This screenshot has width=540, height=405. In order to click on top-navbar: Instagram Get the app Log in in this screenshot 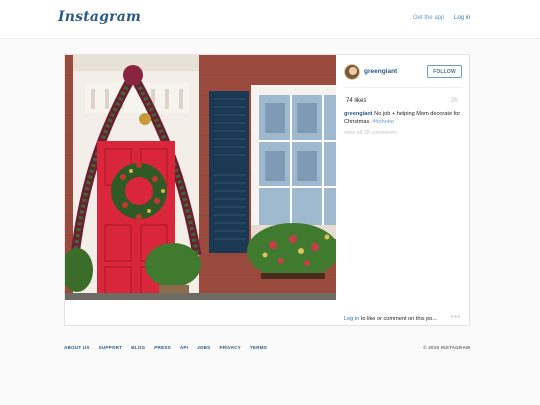, I will do `click(270, 19)`.